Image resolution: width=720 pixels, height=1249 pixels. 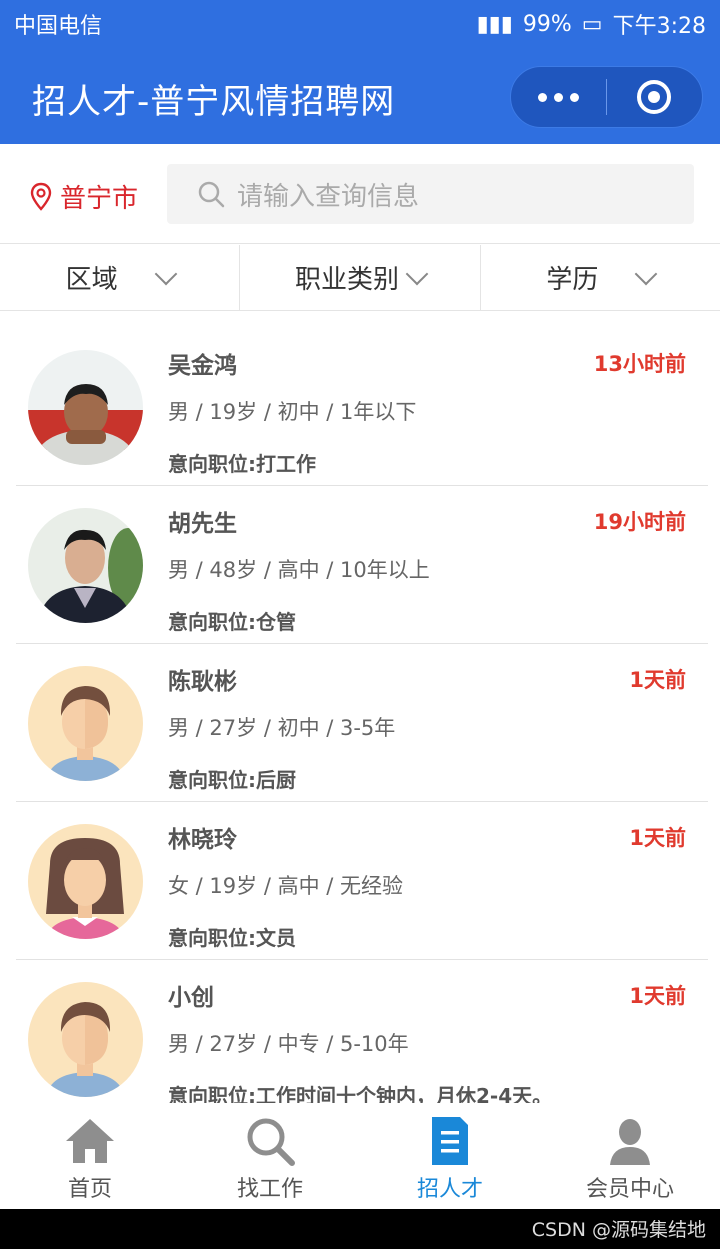 I want to click on talent-name: 吴金鸿, so click(x=202, y=366).